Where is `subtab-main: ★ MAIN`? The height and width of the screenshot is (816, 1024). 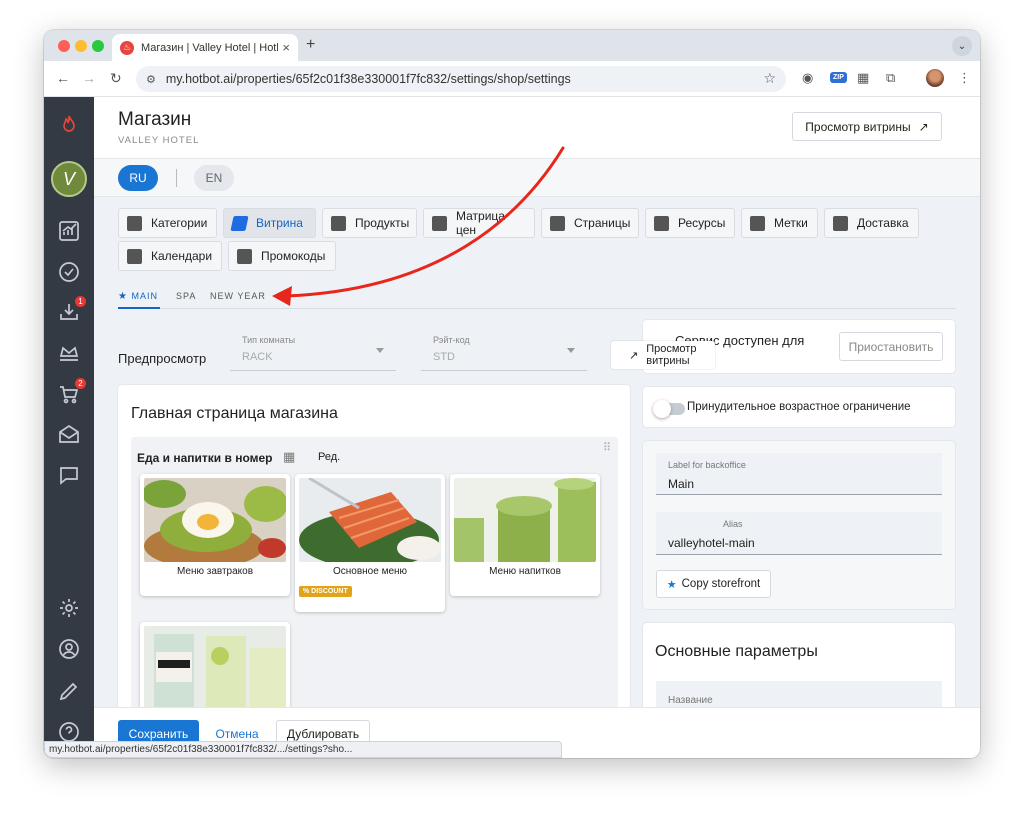 subtab-main: ★ MAIN is located at coordinates (138, 296).